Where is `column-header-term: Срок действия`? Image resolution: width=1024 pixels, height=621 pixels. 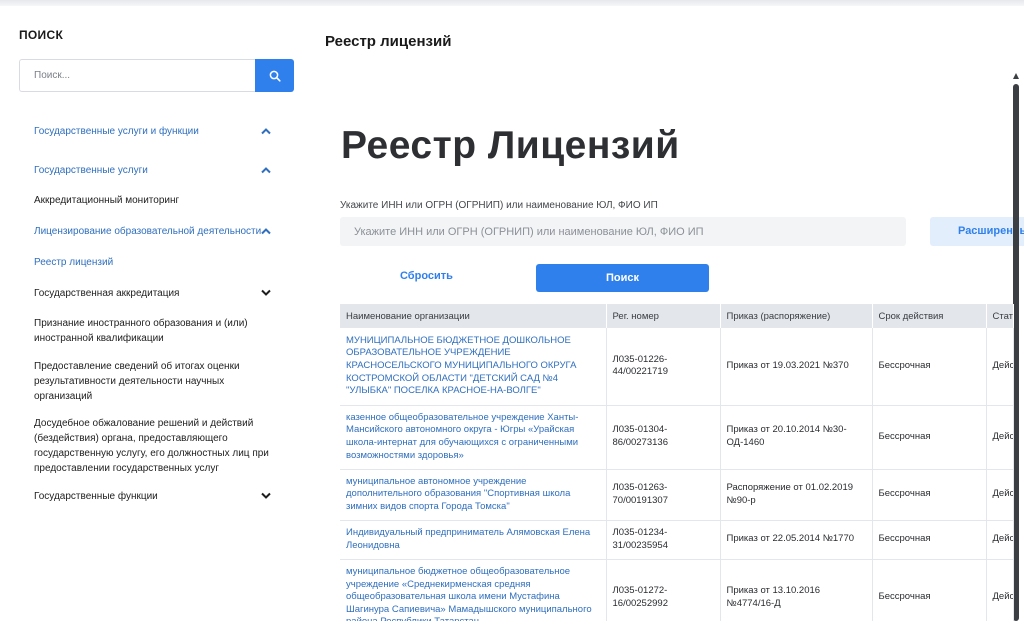 column-header-term: Срок действия is located at coordinates (929, 316).